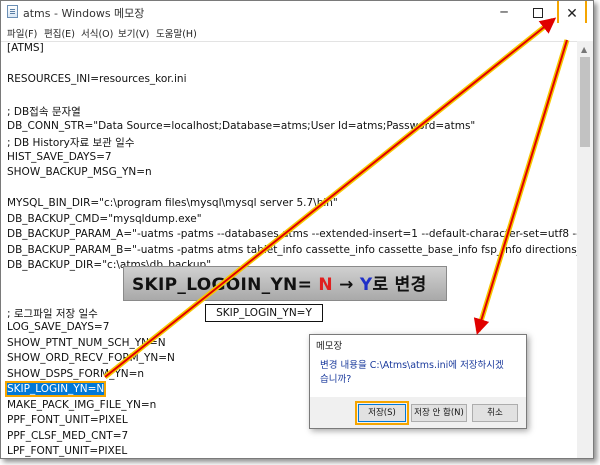  What do you see at coordinates (572, 13) in the screenshot?
I see `close-button: ✕` at bounding box center [572, 13].